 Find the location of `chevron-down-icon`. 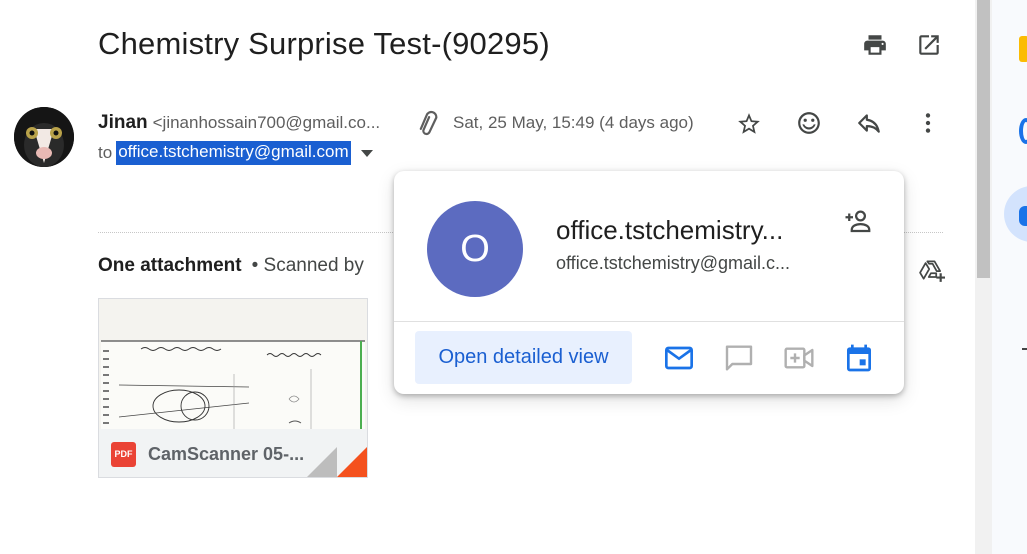

chevron-down-icon is located at coordinates (366, 153).